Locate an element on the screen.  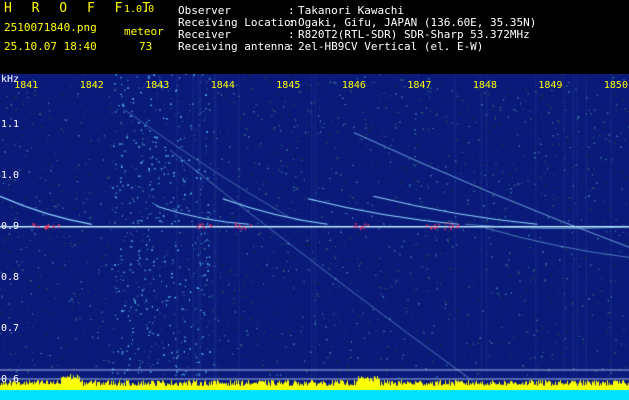
app-version: 1.0.0 is located at coordinates (139, 9).